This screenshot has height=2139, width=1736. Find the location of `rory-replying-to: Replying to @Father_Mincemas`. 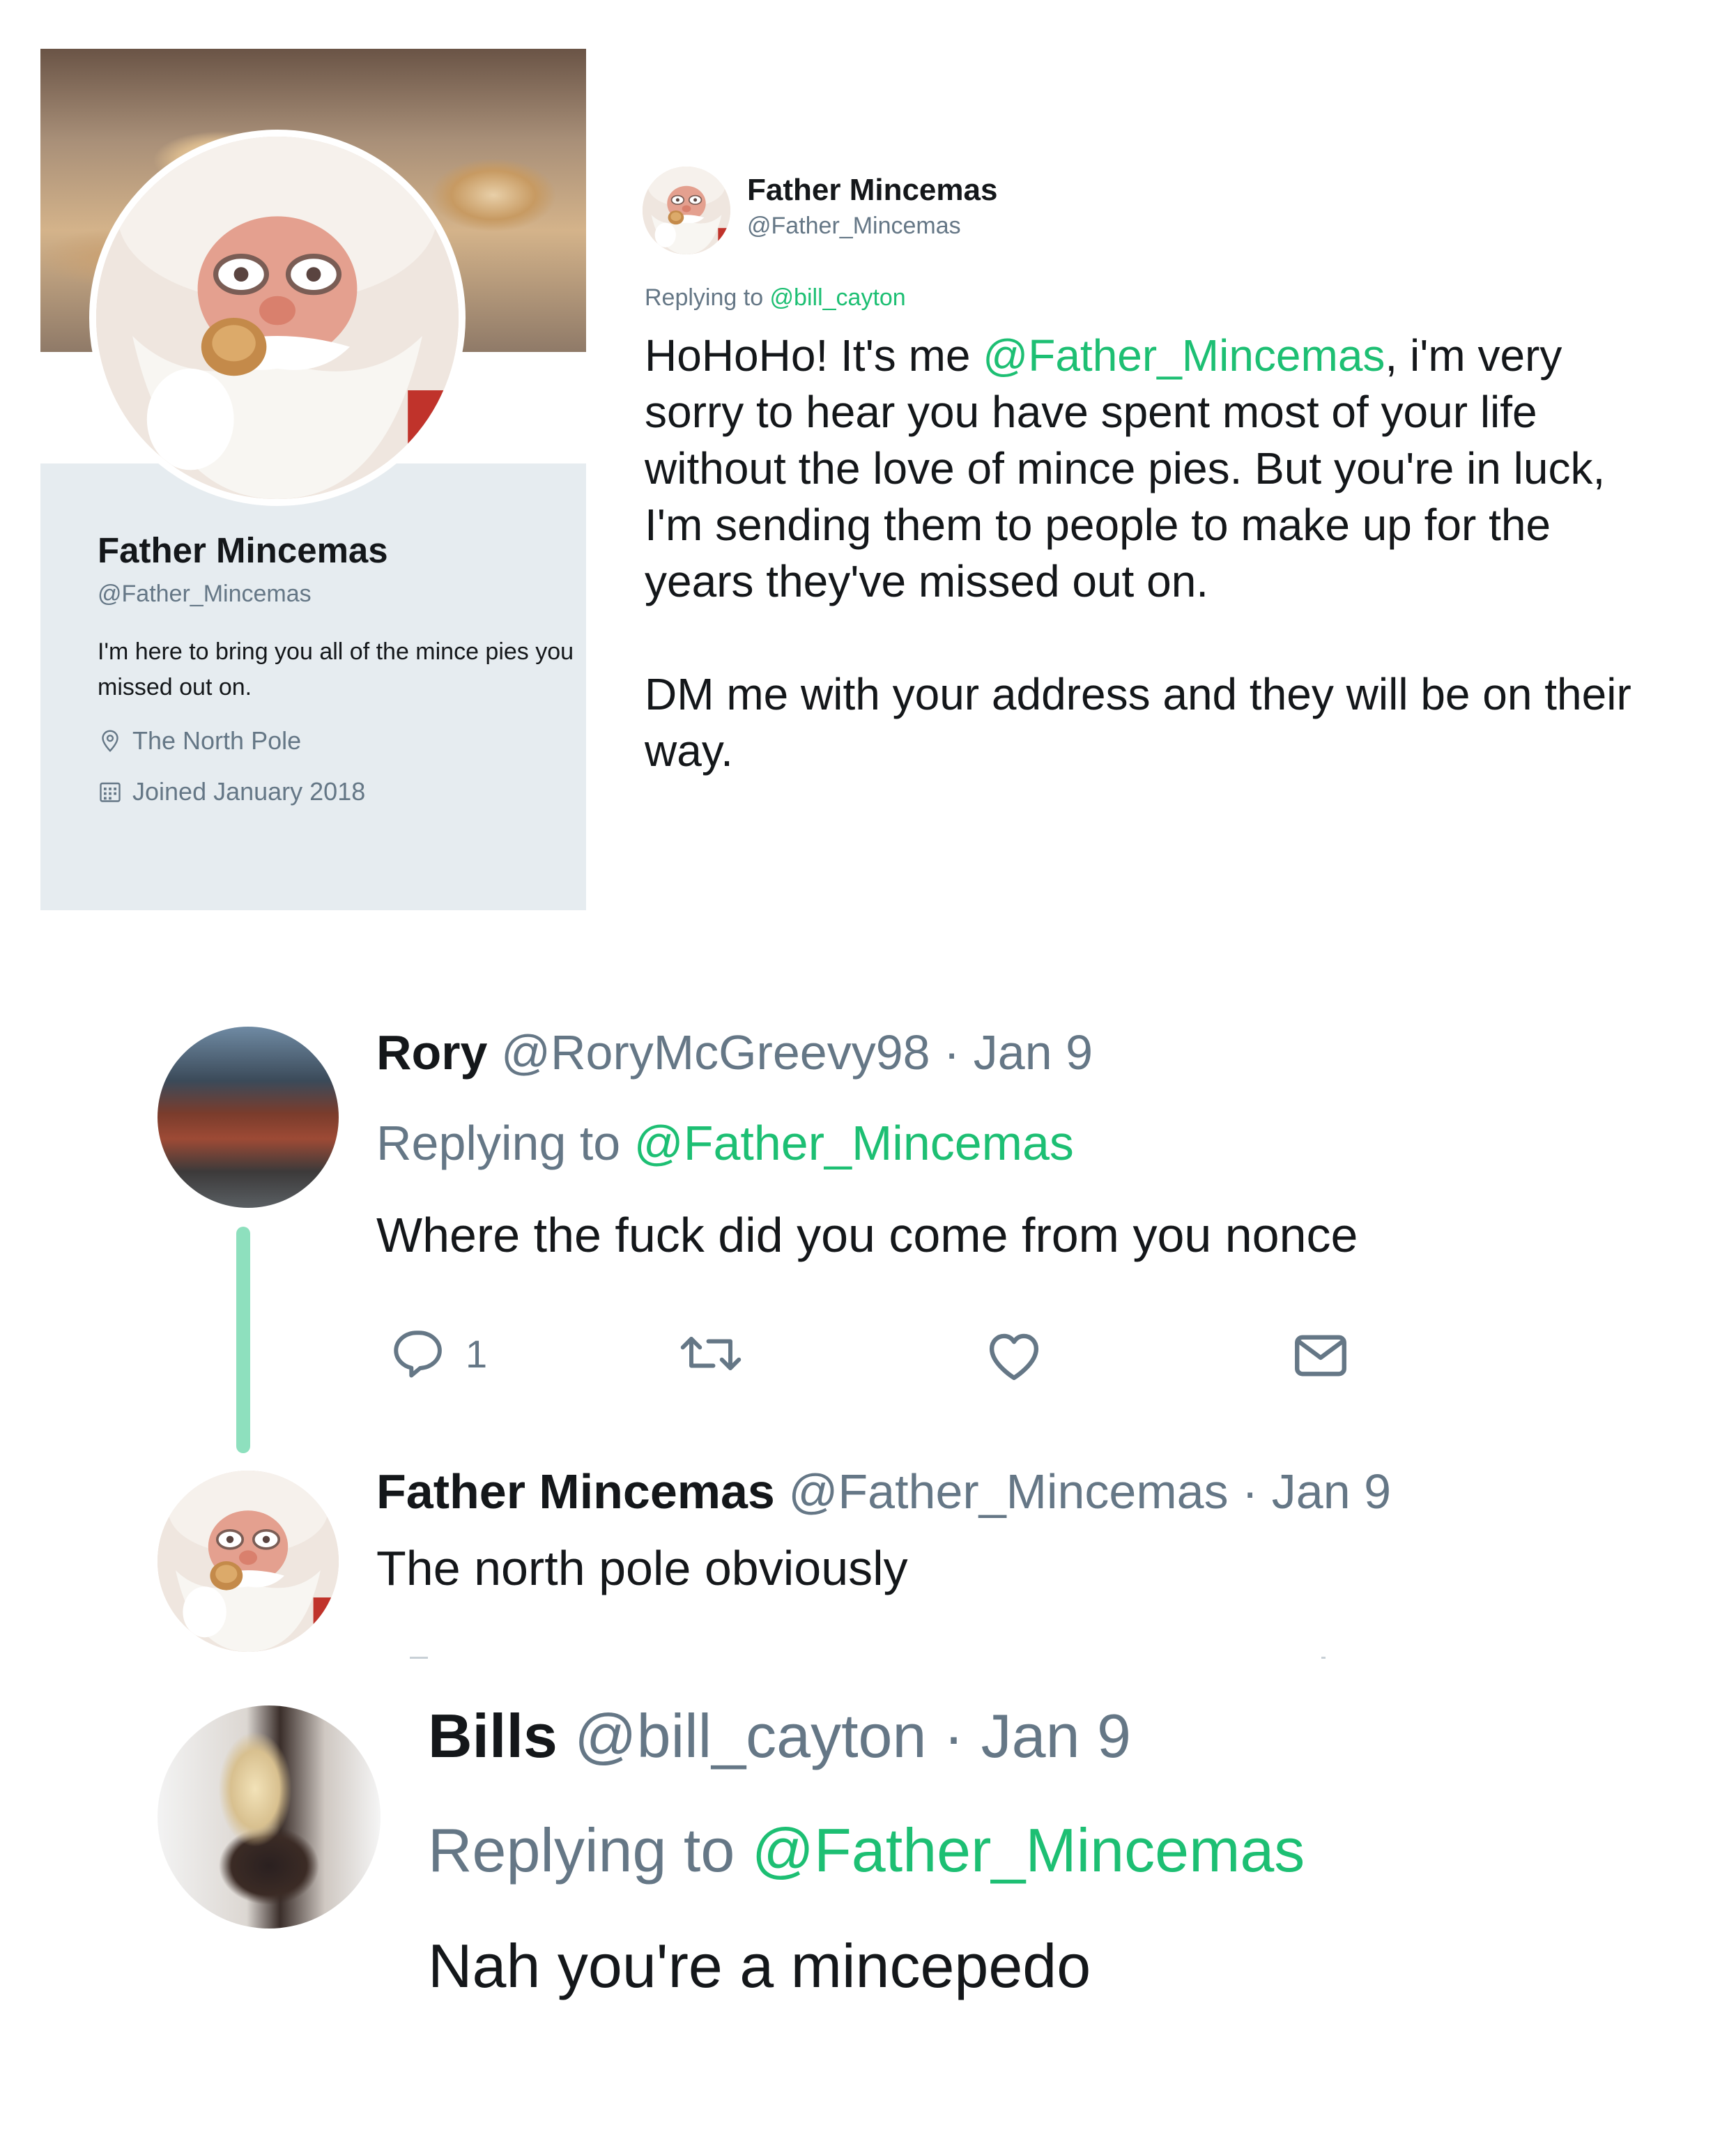

rory-replying-to: Replying to @Father_Mincemas is located at coordinates (725, 1143).